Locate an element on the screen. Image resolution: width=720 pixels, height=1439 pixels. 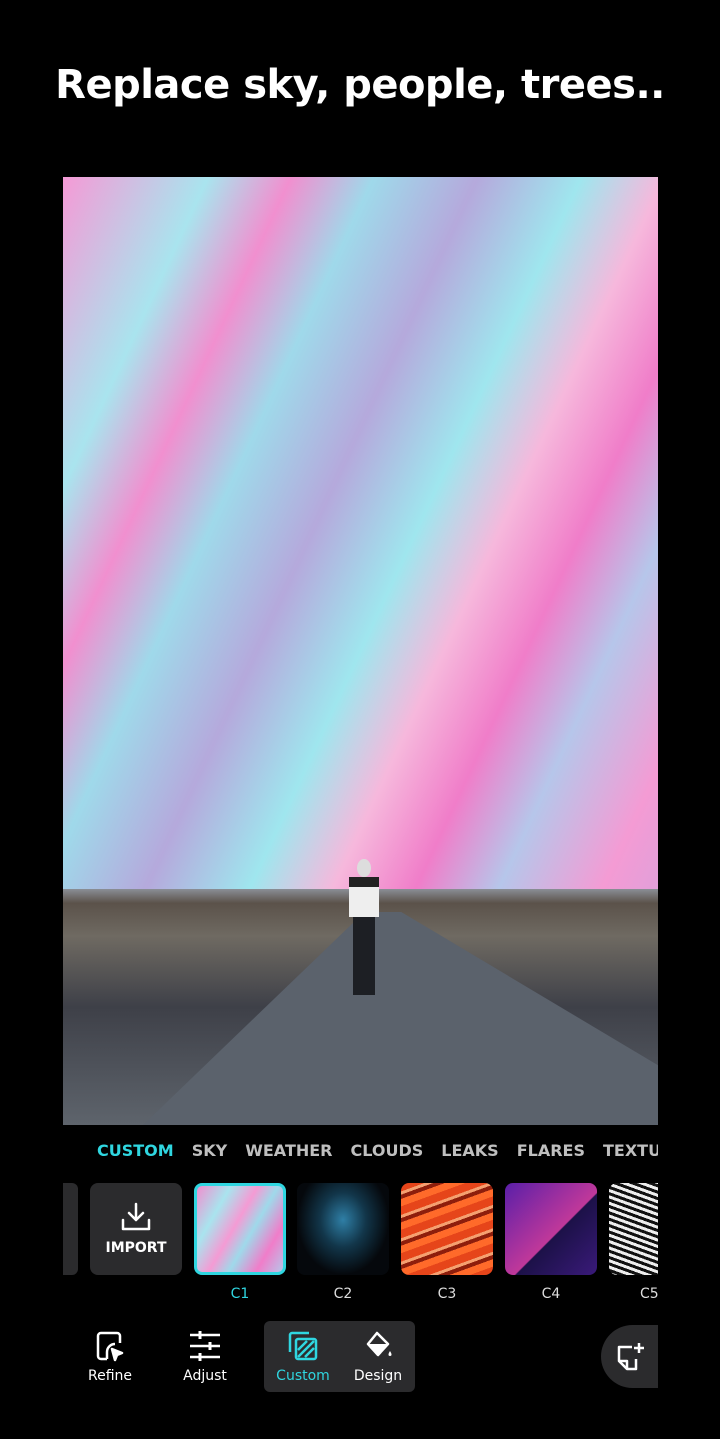
adjust-button: Adjust is located at coordinates (205, 1357).